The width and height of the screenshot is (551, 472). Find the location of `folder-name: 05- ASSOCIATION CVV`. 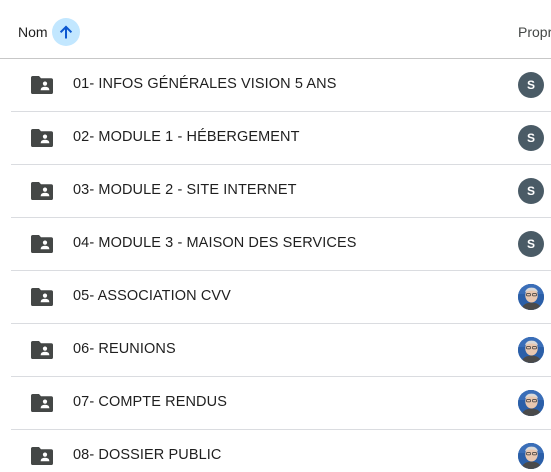

folder-name: 05- ASSOCIATION CVV is located at coordinates (152, 296).